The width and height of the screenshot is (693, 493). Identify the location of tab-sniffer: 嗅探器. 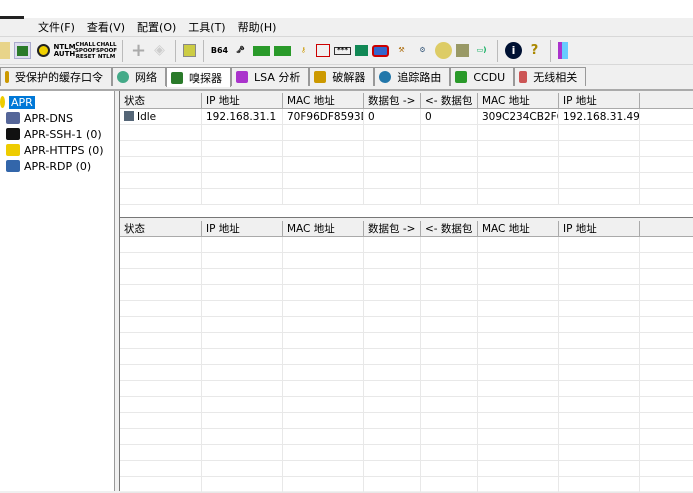
(198, 77).